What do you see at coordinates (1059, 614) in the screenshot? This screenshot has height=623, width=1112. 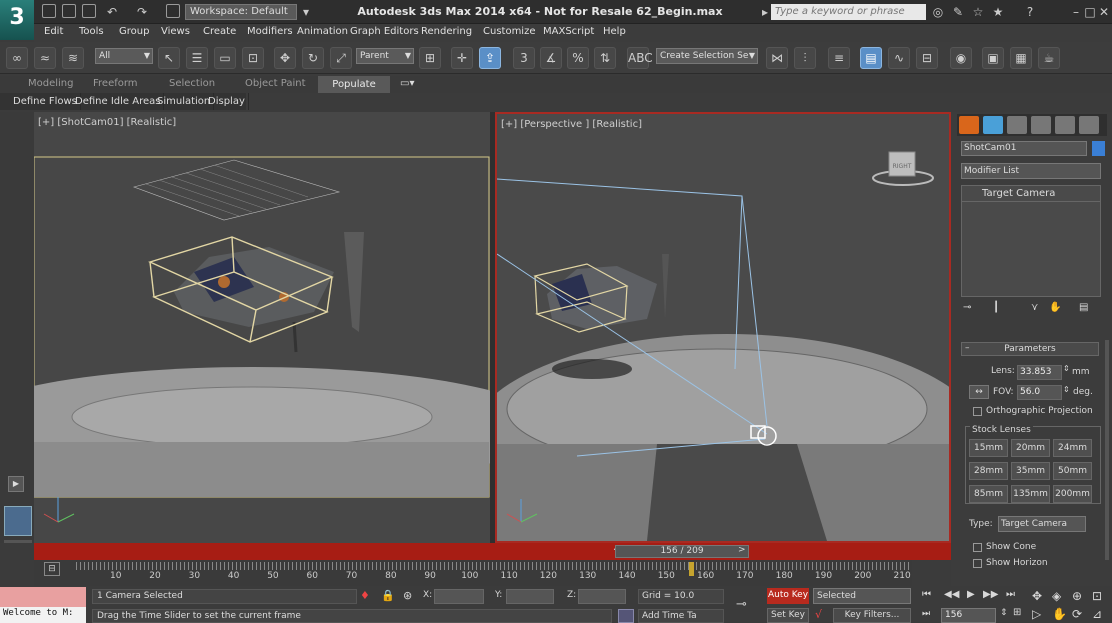 I see `hand-pan-icon: ✋` at bounding box center [1059, 614].